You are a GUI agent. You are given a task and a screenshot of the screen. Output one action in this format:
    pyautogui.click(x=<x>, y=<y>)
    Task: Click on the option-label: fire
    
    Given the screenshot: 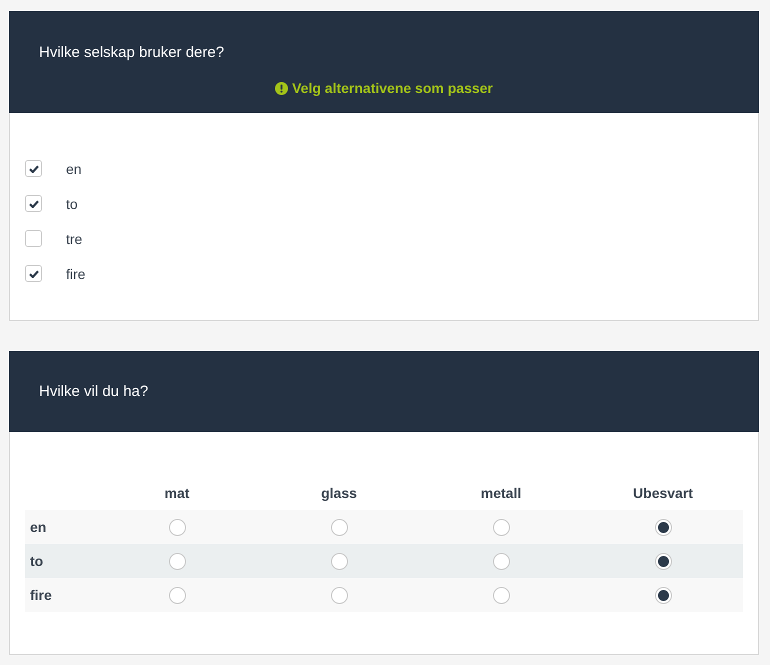 What is the action you would take?
    pyautogui.click(x=76, y=274)
    